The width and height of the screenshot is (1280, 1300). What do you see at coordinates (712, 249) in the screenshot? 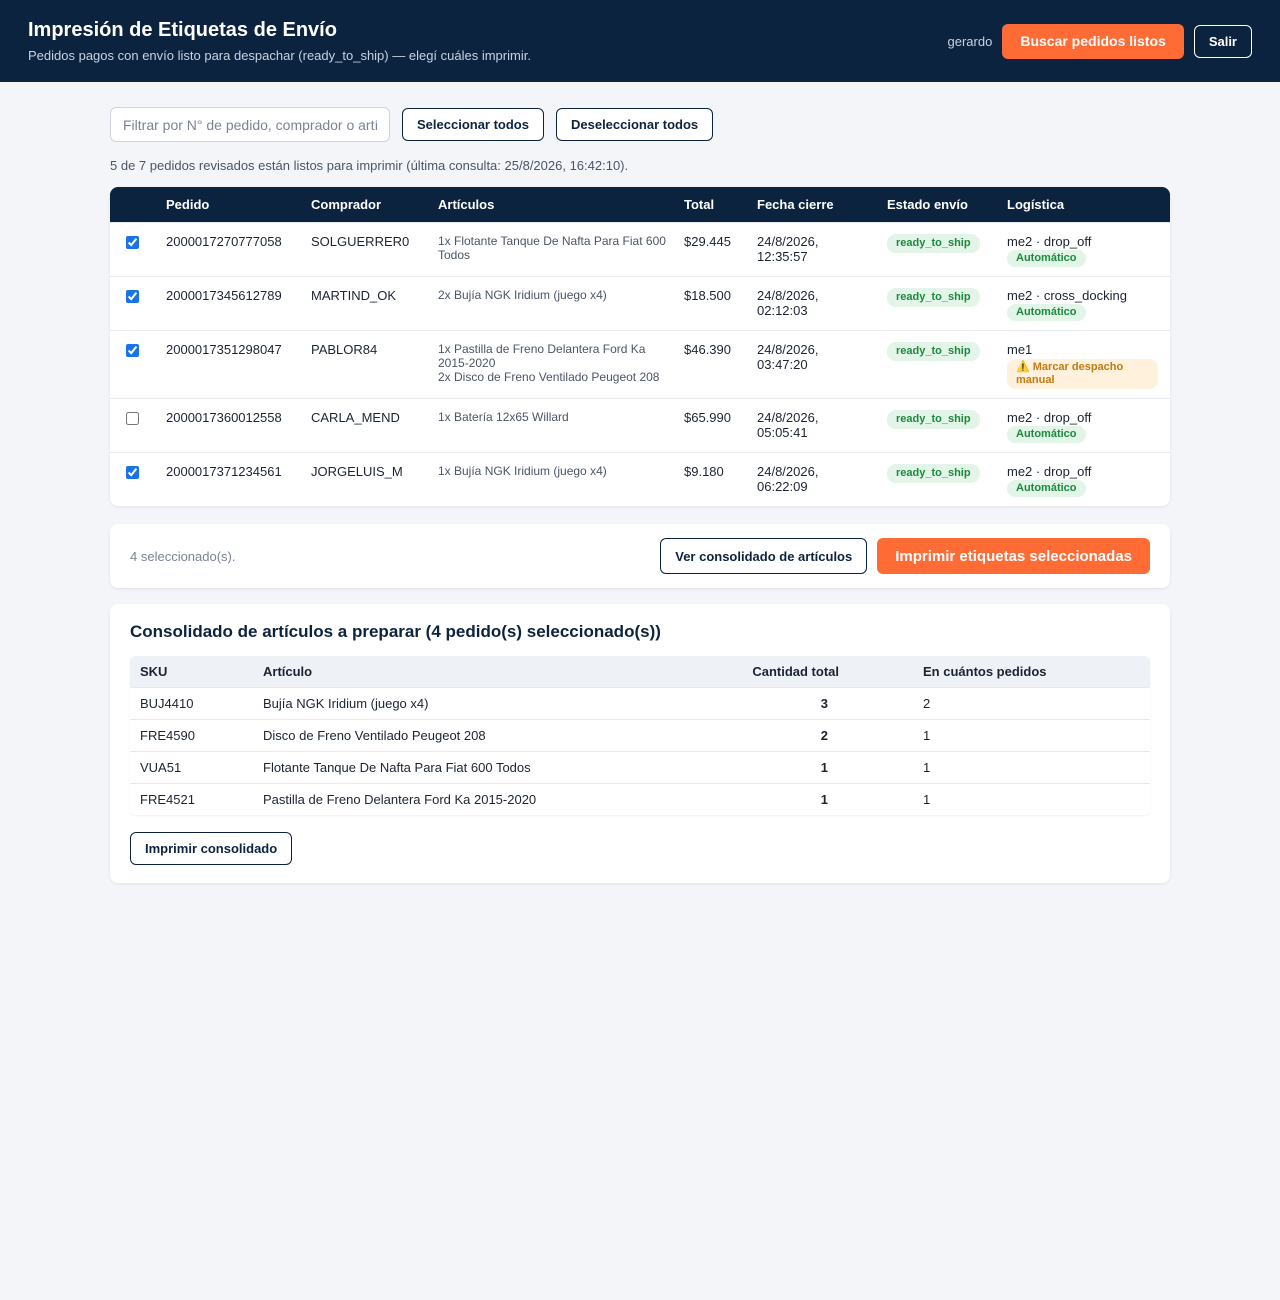
I see `order-total: $29.445` at bounding box center [712, 249].